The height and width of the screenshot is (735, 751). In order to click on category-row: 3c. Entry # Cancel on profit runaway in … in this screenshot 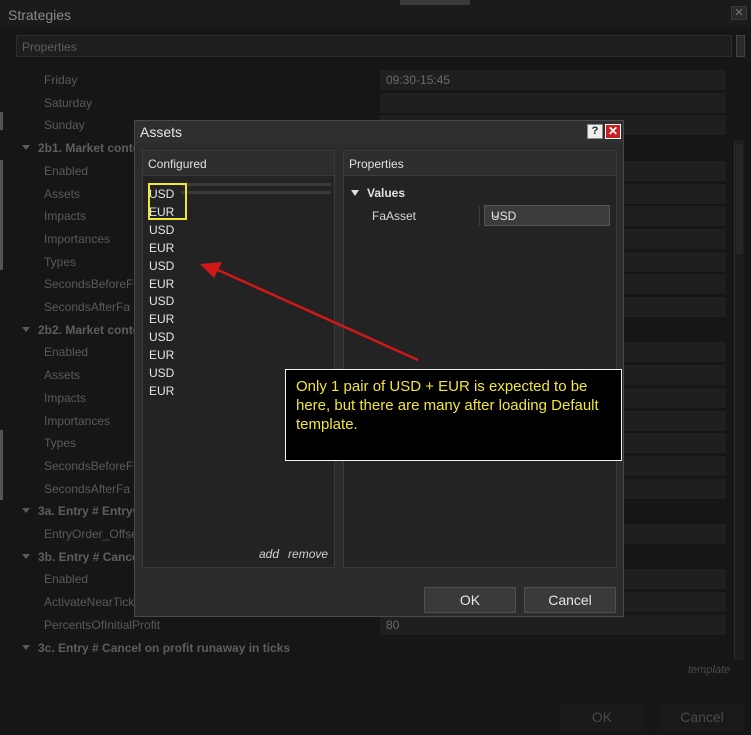, I will do `click(367, 648)`.